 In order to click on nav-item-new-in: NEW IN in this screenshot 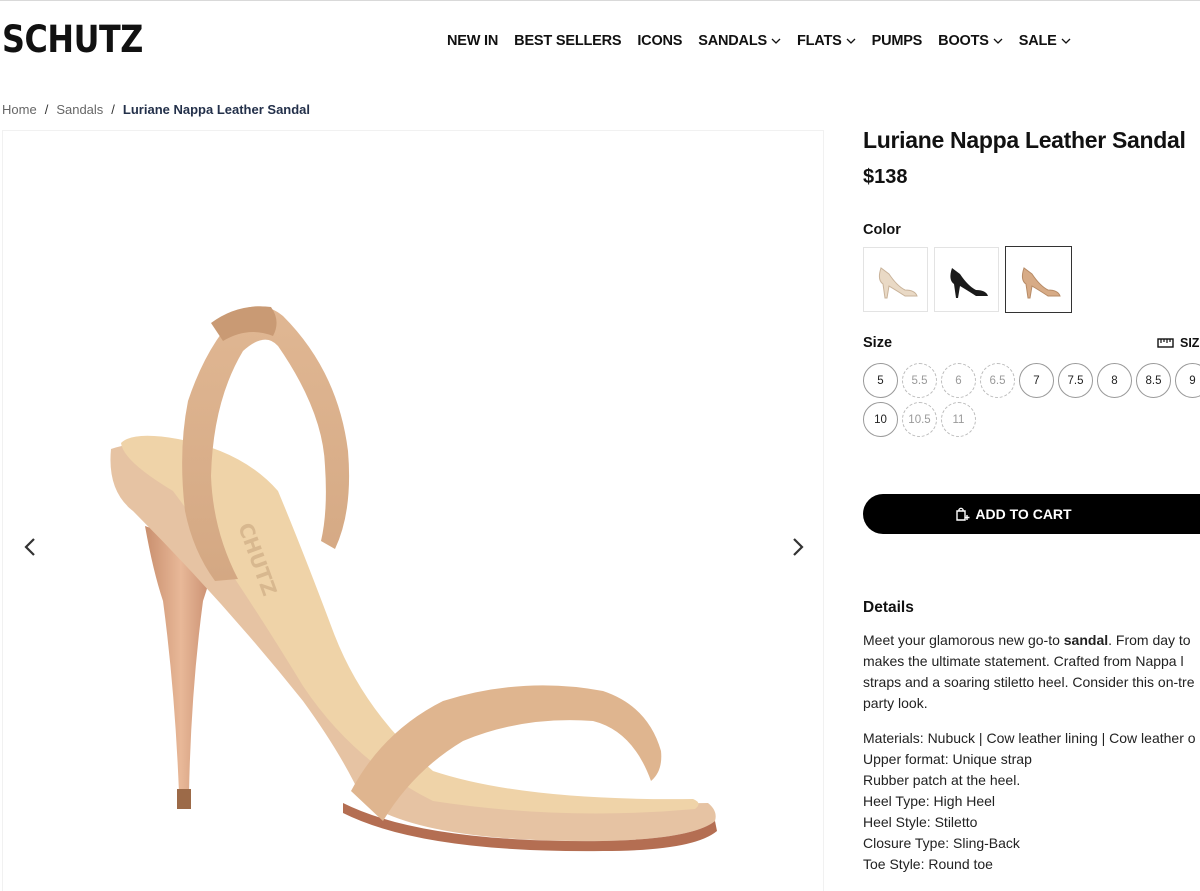, I will do `click(472, 41)`.